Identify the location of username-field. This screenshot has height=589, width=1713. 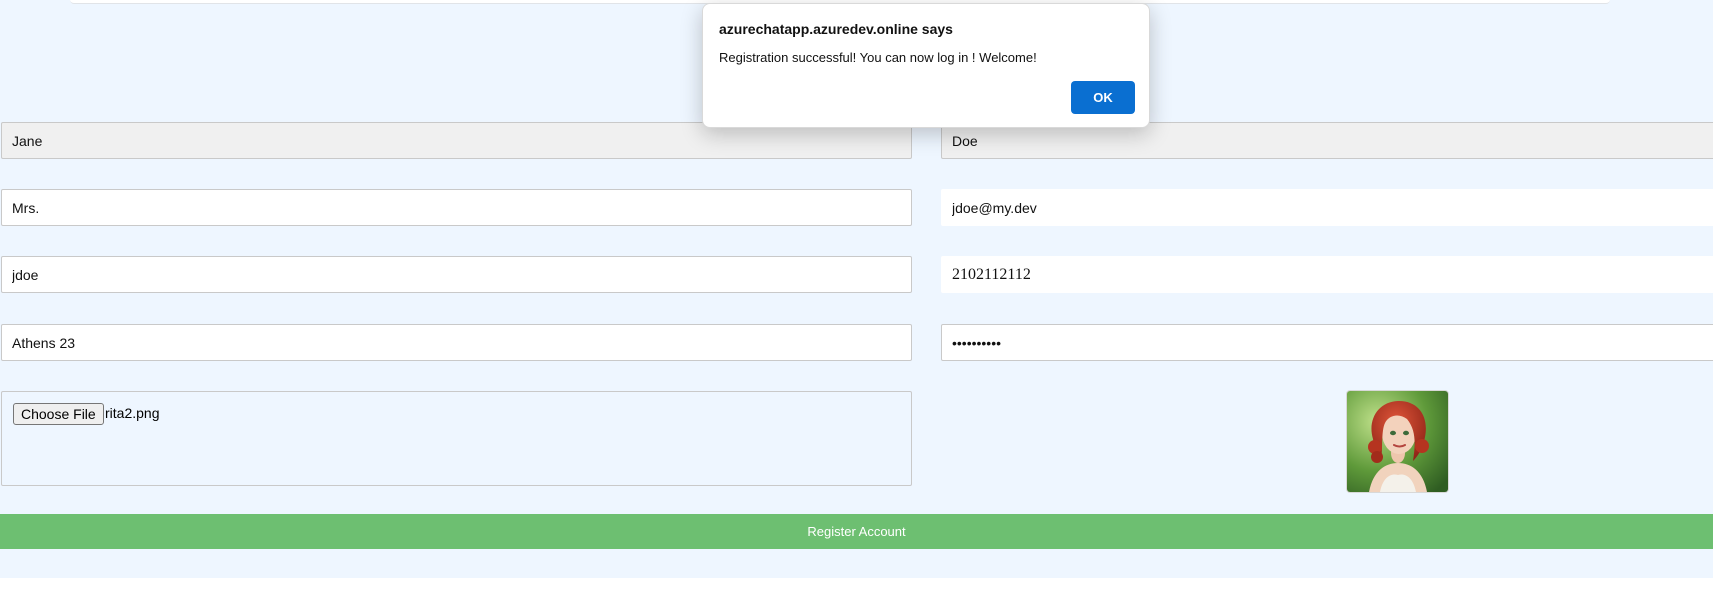
(456, 274).